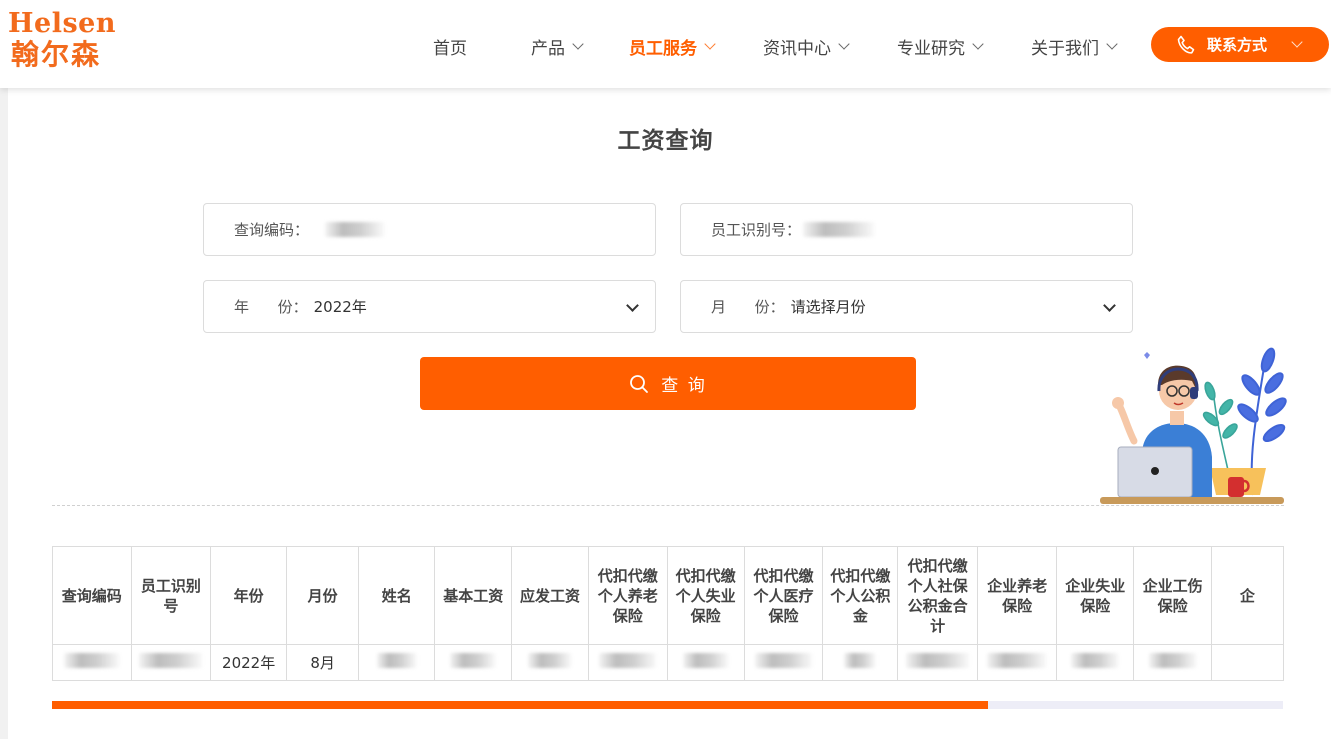 The width and height of the screenshot is (1331, 739). I want to click on column-header: 应发工资, so click(550, 595).